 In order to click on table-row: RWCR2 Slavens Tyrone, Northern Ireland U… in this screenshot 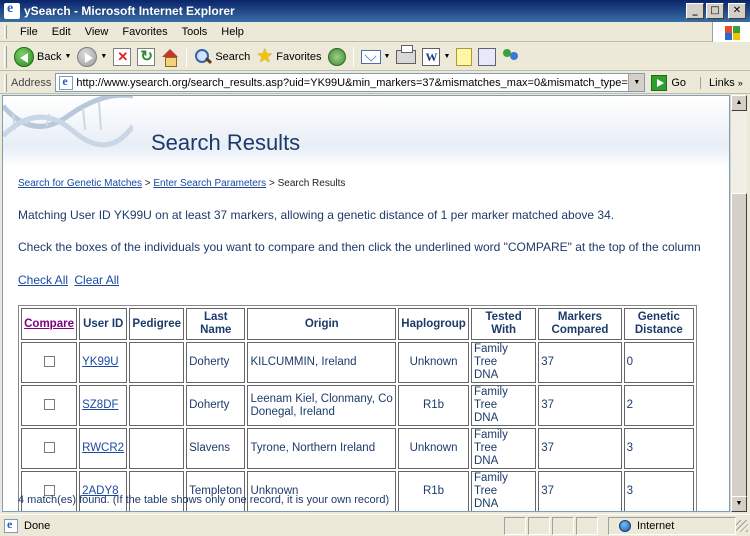, I will do `click(357, 448)`.